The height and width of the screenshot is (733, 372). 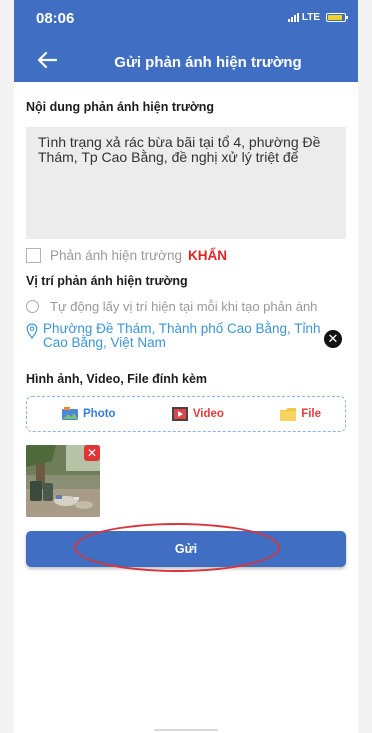 I want to click on battery-fill, so click(x=335, y=17).